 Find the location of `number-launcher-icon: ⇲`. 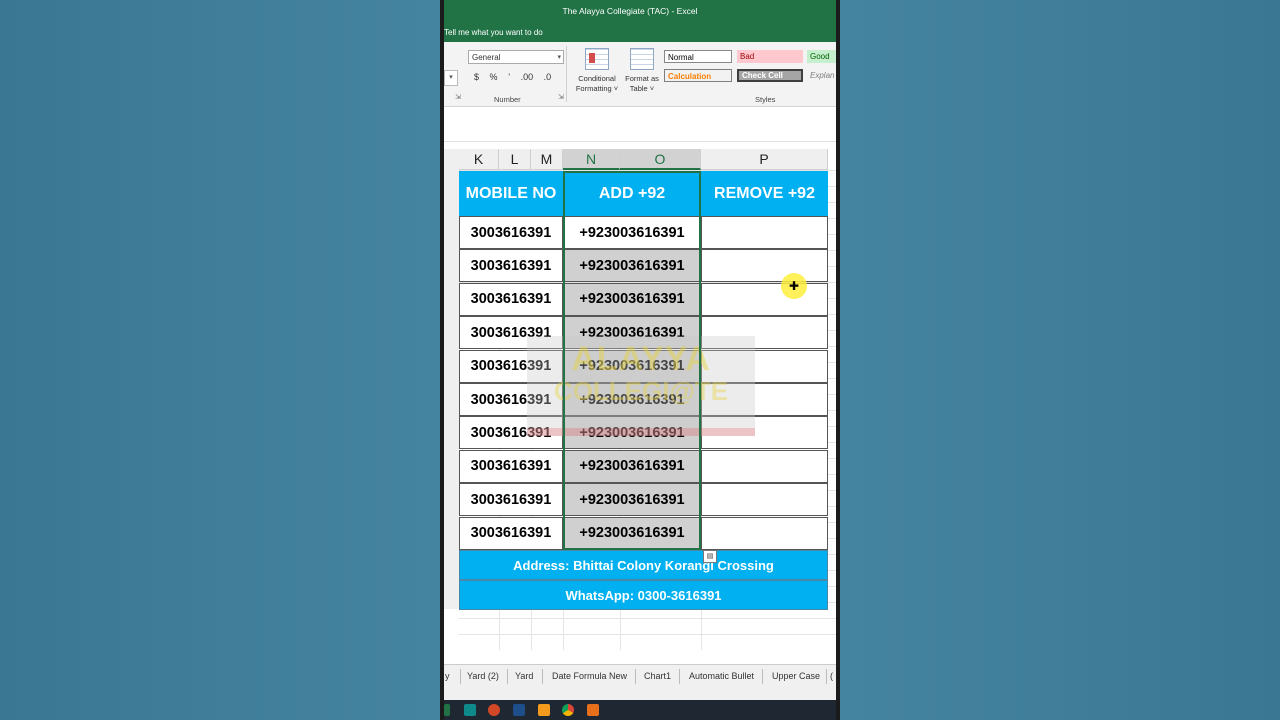

number-launcher-icon: ⇲ is located at coordinates (562, 98).